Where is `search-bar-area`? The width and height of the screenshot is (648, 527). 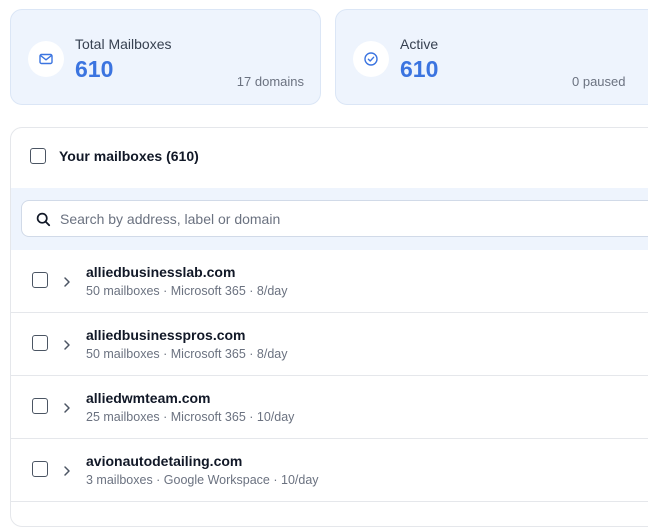
search-bar-area is located at coordinates (329, 219).